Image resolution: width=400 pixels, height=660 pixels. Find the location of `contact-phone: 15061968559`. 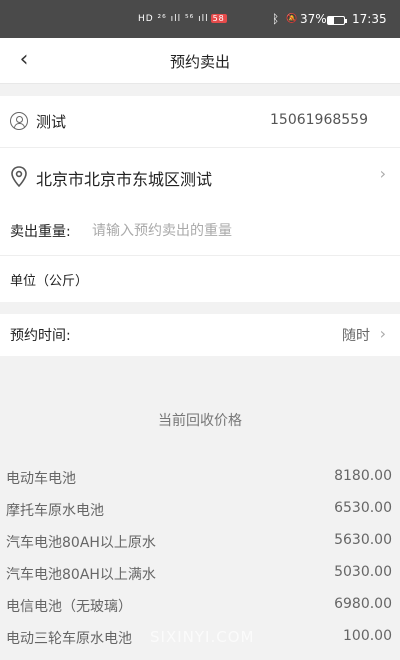

contact-phone: 15061968559 is located at coordinates (319, 120).